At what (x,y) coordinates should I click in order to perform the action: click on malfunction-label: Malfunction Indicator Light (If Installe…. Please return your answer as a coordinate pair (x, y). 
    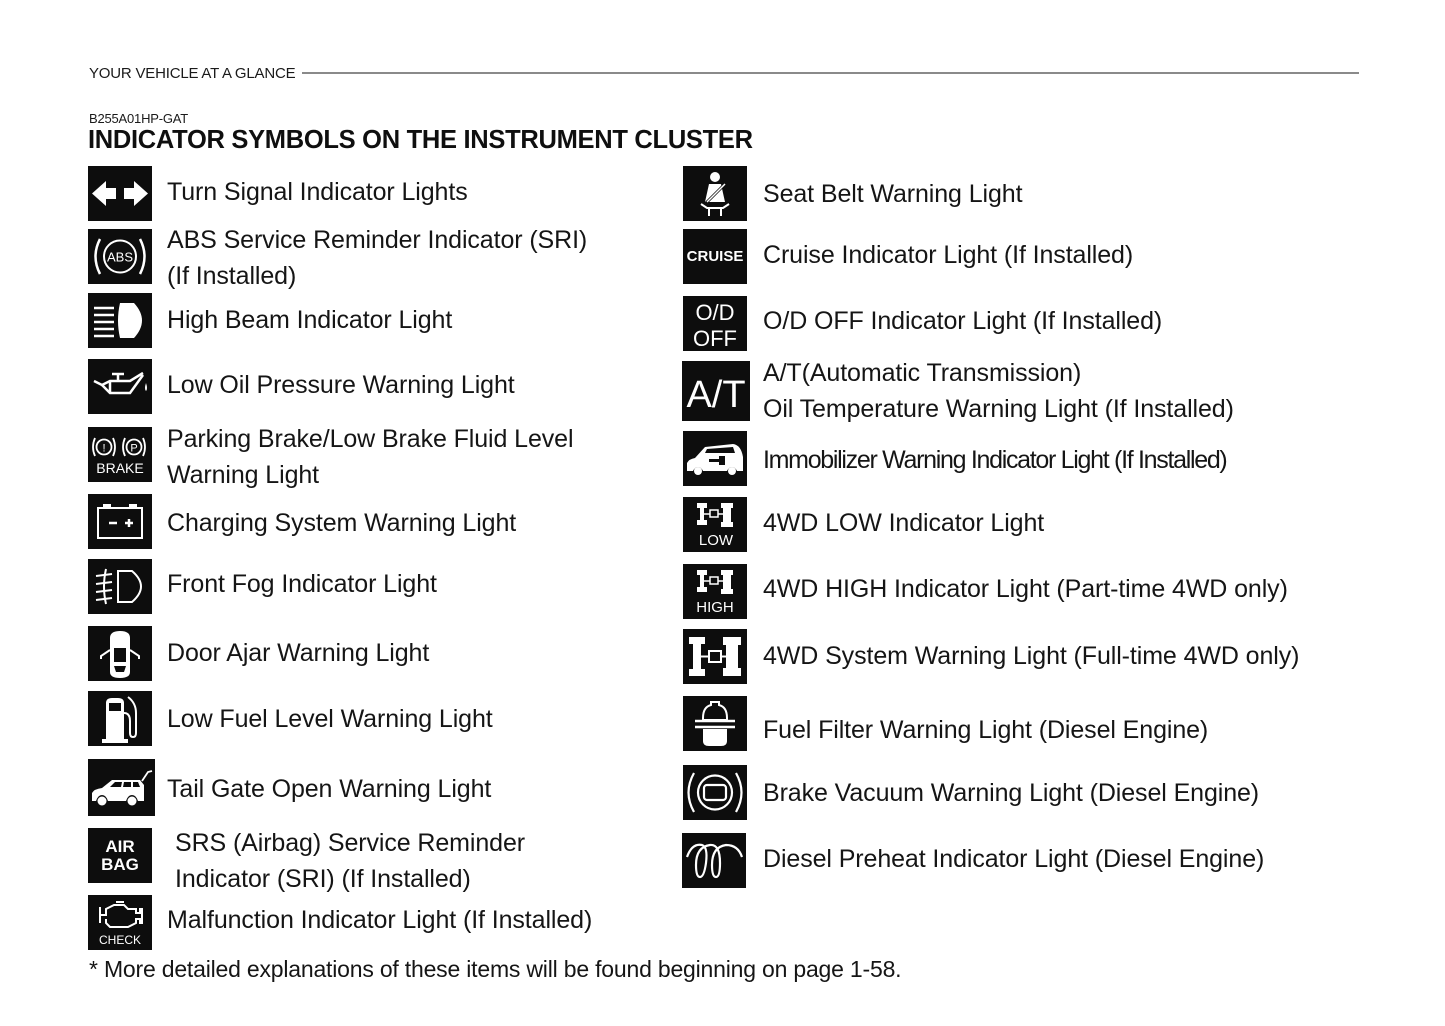
    Looking at the image, I should click on (380, 920).